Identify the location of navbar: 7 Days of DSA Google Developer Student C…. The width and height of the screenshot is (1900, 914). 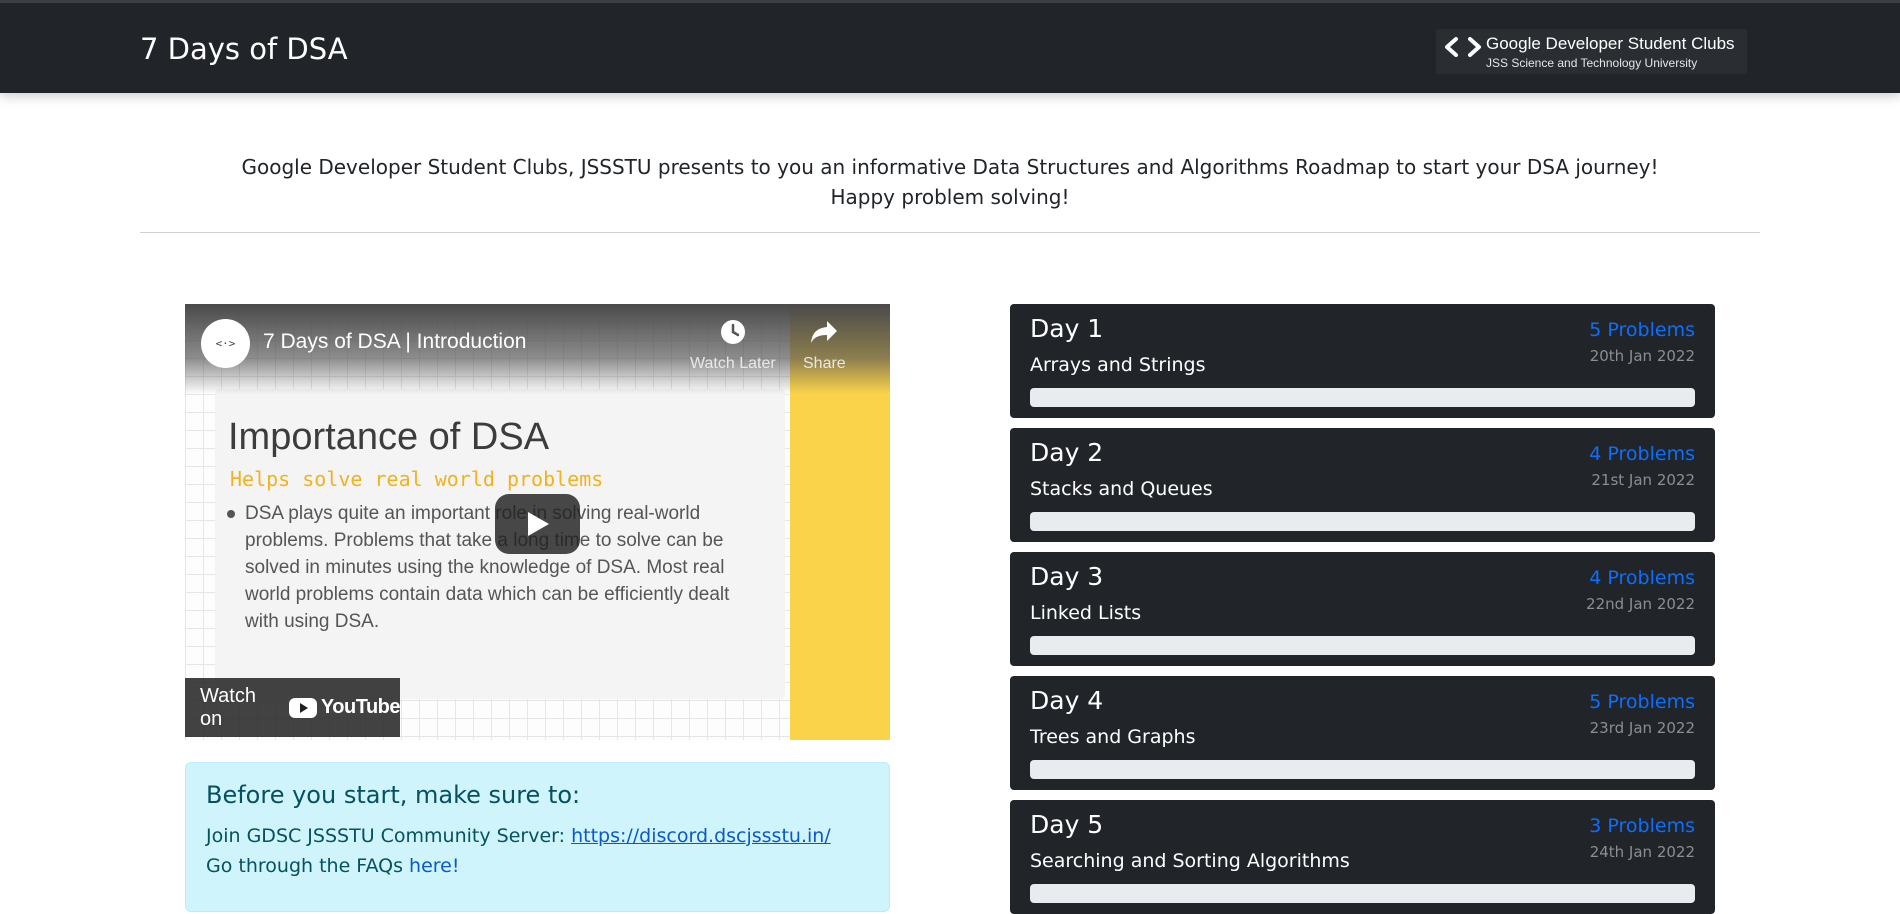
(950, 46).